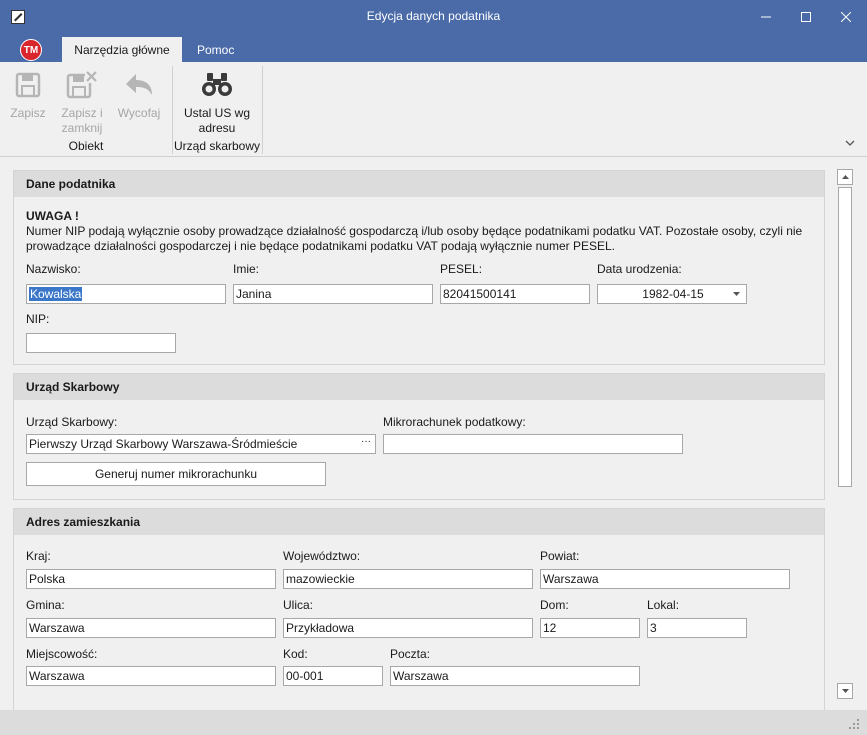 Image resolution: width=867 pixels, height=735 pixels. Describe the element at coordinates (151, 676) in the screenshot. I see `city-input: Warszawa` at that location.